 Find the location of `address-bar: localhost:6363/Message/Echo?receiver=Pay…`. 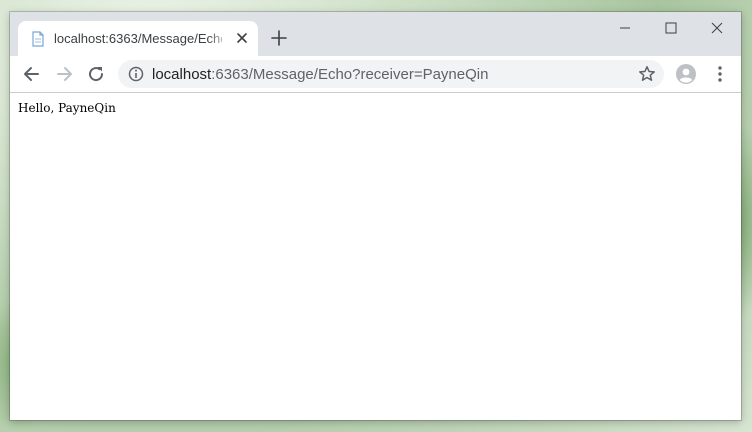

address-bar: localhost:6363/Message/Echo?receiver=Pay… is located at coordinates (391, 74).